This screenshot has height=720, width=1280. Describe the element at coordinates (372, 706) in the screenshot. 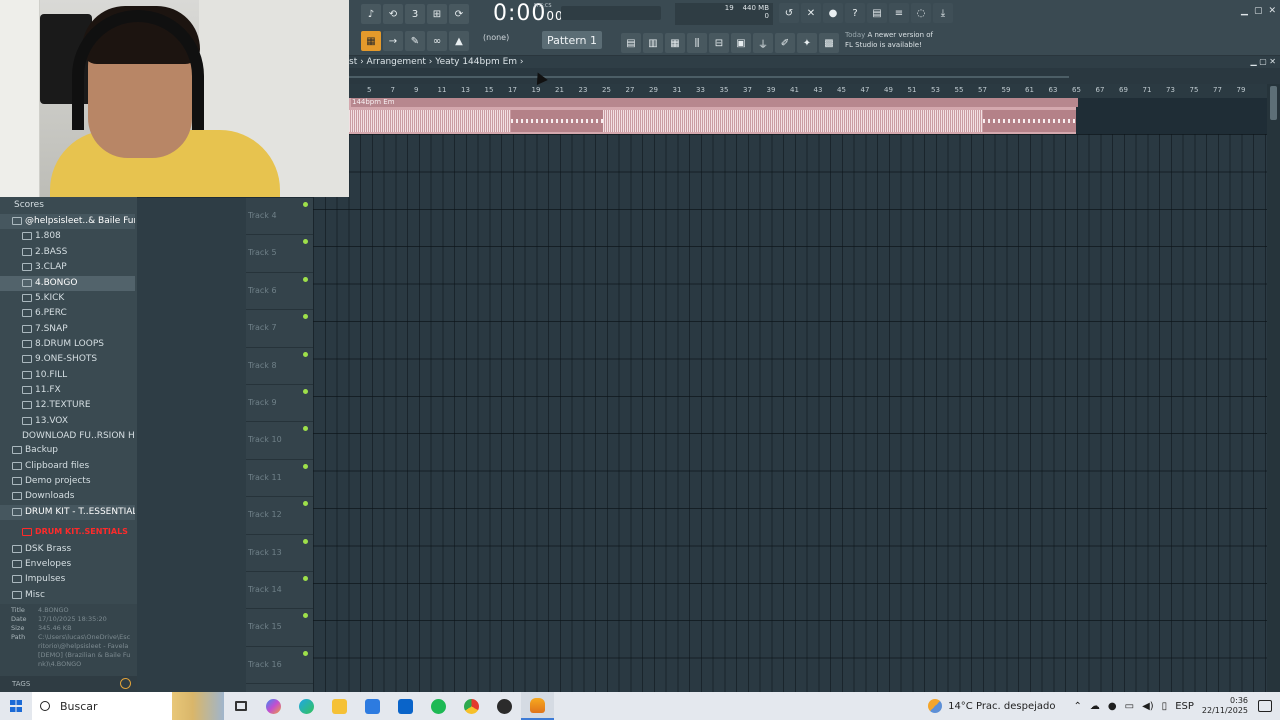

I see `store-app-icon` at that location.